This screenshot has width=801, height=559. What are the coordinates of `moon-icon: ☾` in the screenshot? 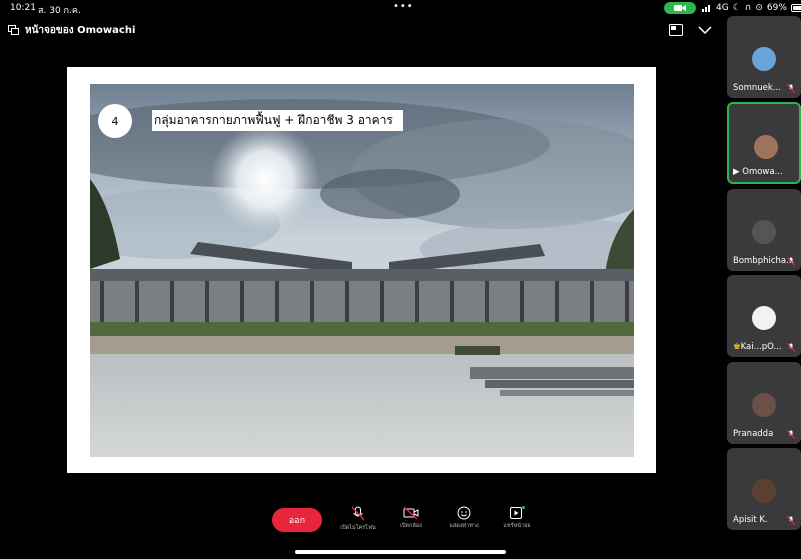 It's located at (736, 8).